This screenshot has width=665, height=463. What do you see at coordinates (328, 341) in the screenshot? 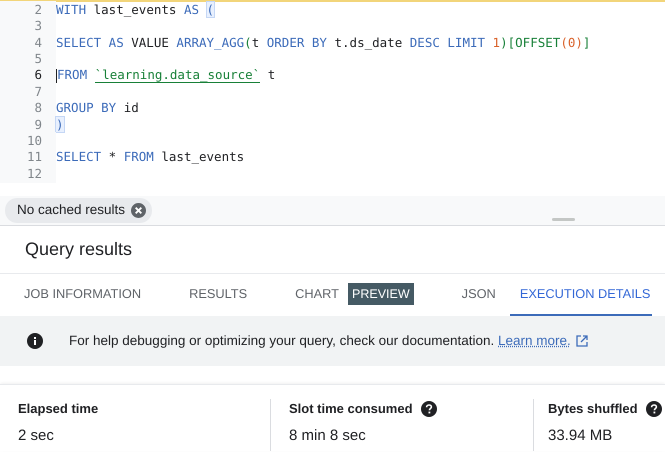
I see `notice-text: For help debugging or optimizing your query, check our documentation. Learn more.` at bounding box center [328, 341].